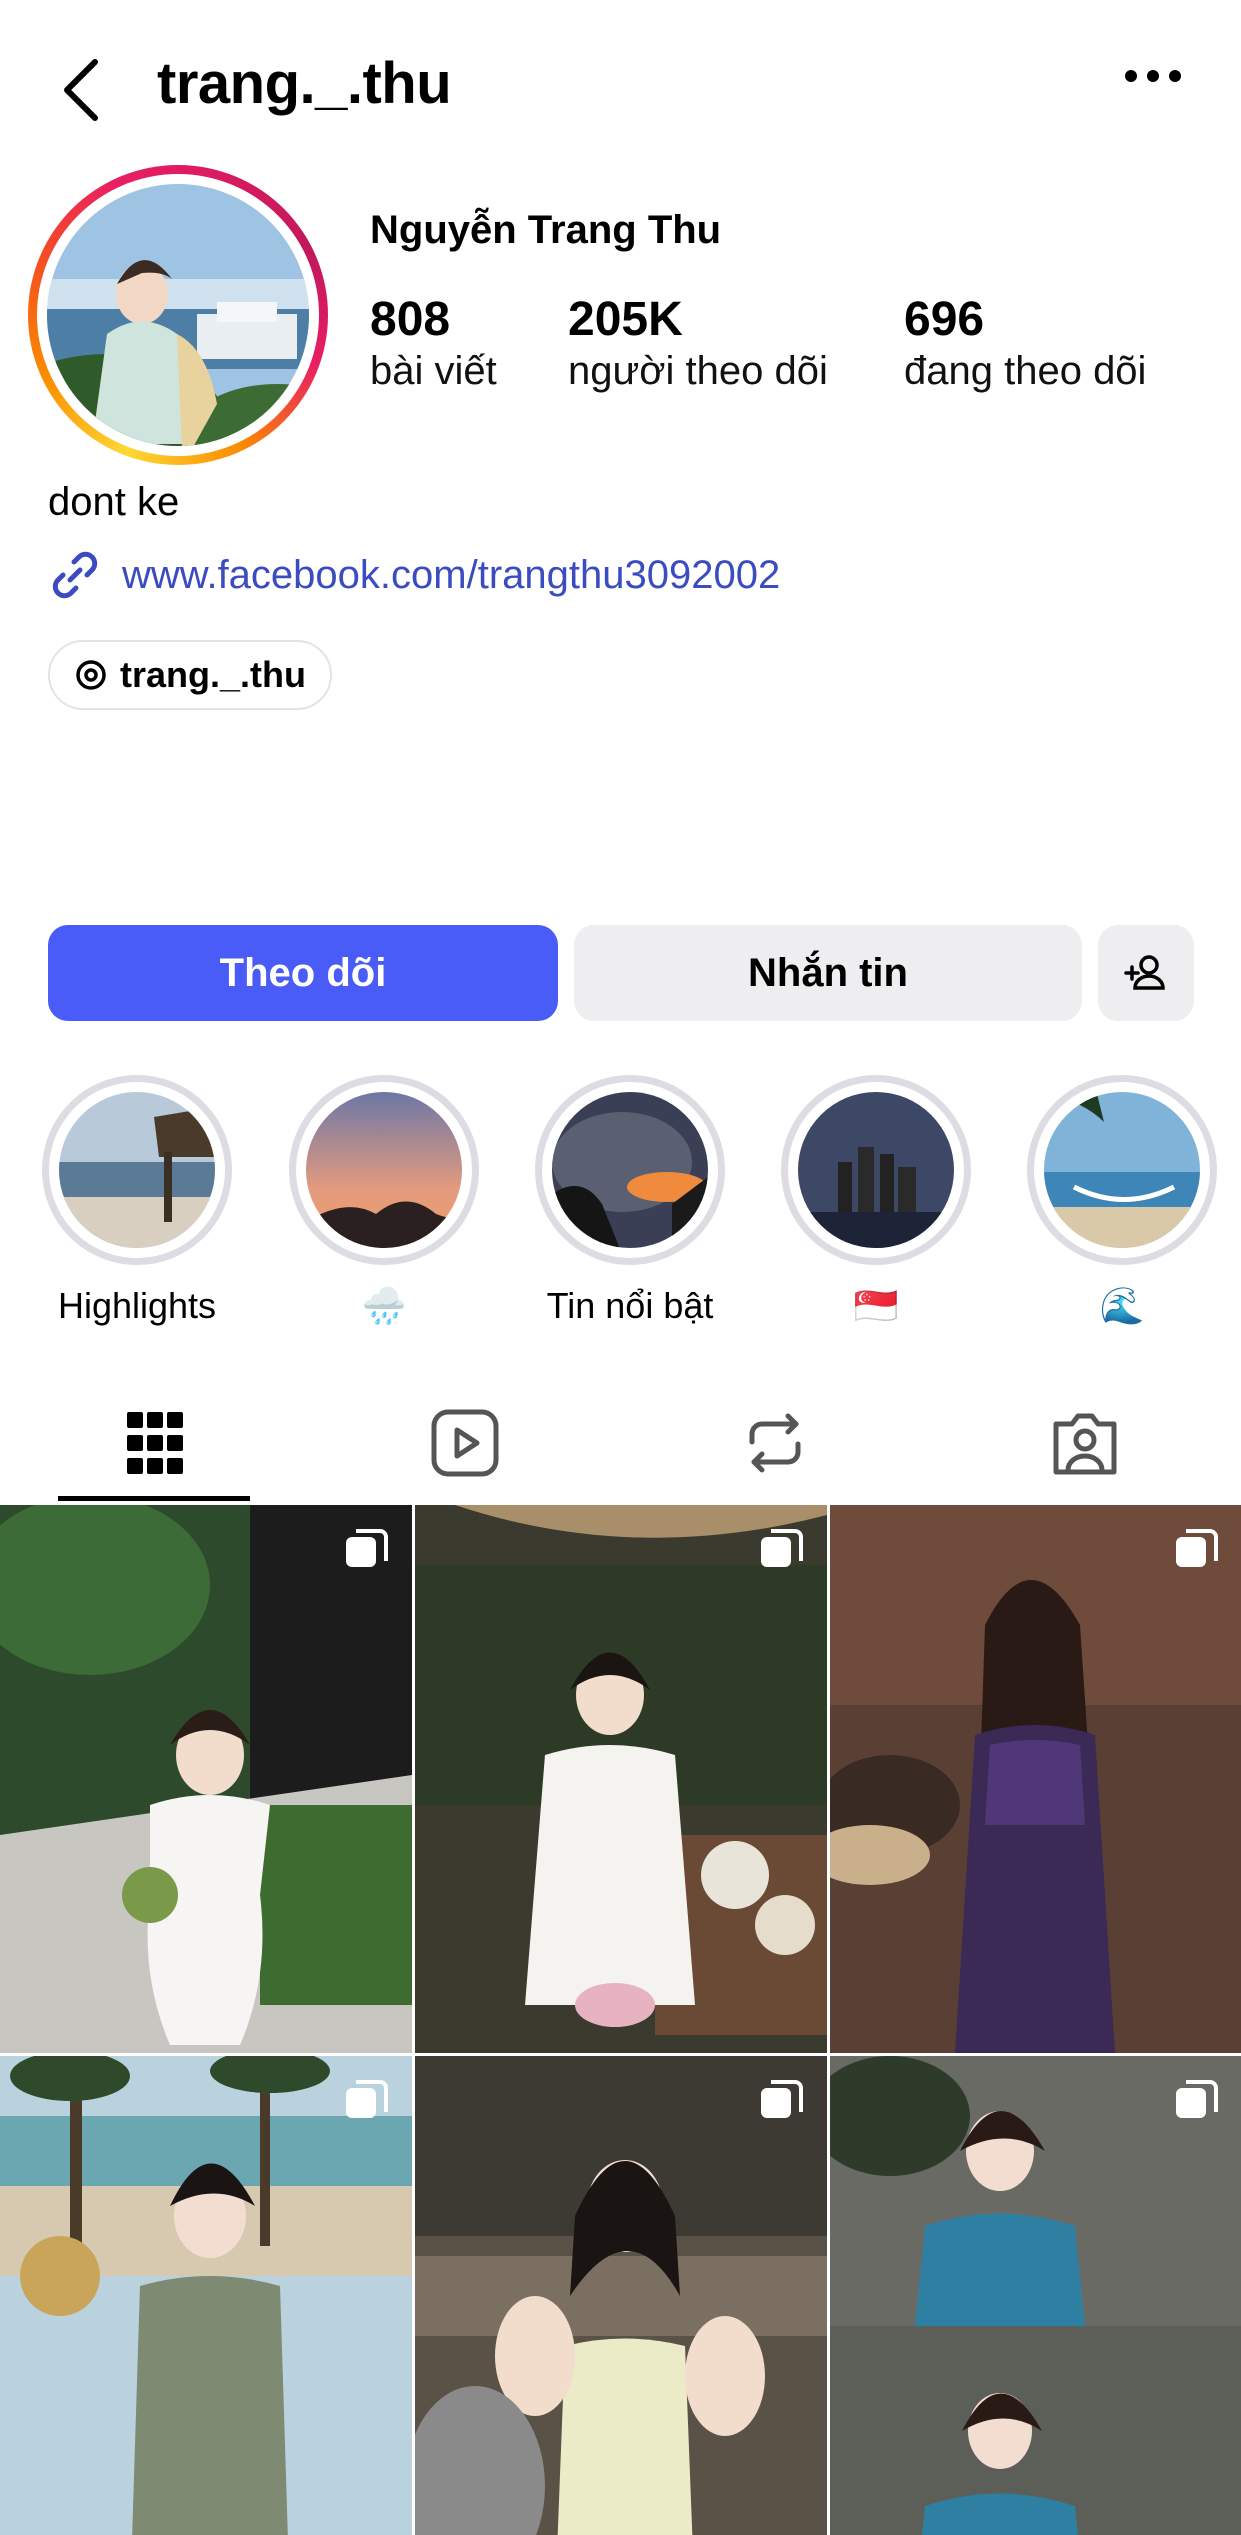 The width and height of the screenshot is (1241, 2535). I want to click on grid-icon, so click(155, 1442).